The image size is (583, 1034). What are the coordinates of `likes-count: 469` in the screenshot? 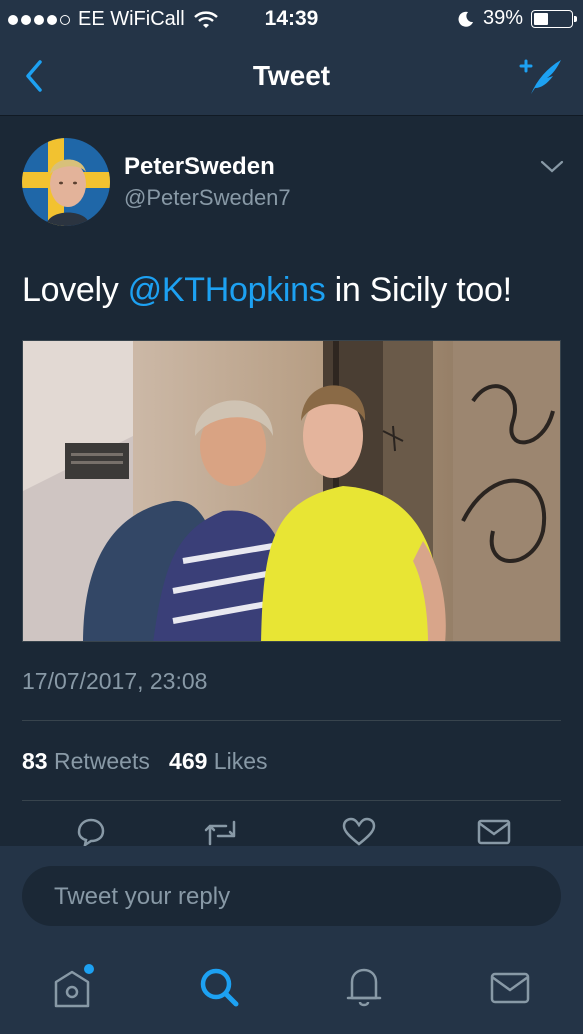 It's located at (188, 761).